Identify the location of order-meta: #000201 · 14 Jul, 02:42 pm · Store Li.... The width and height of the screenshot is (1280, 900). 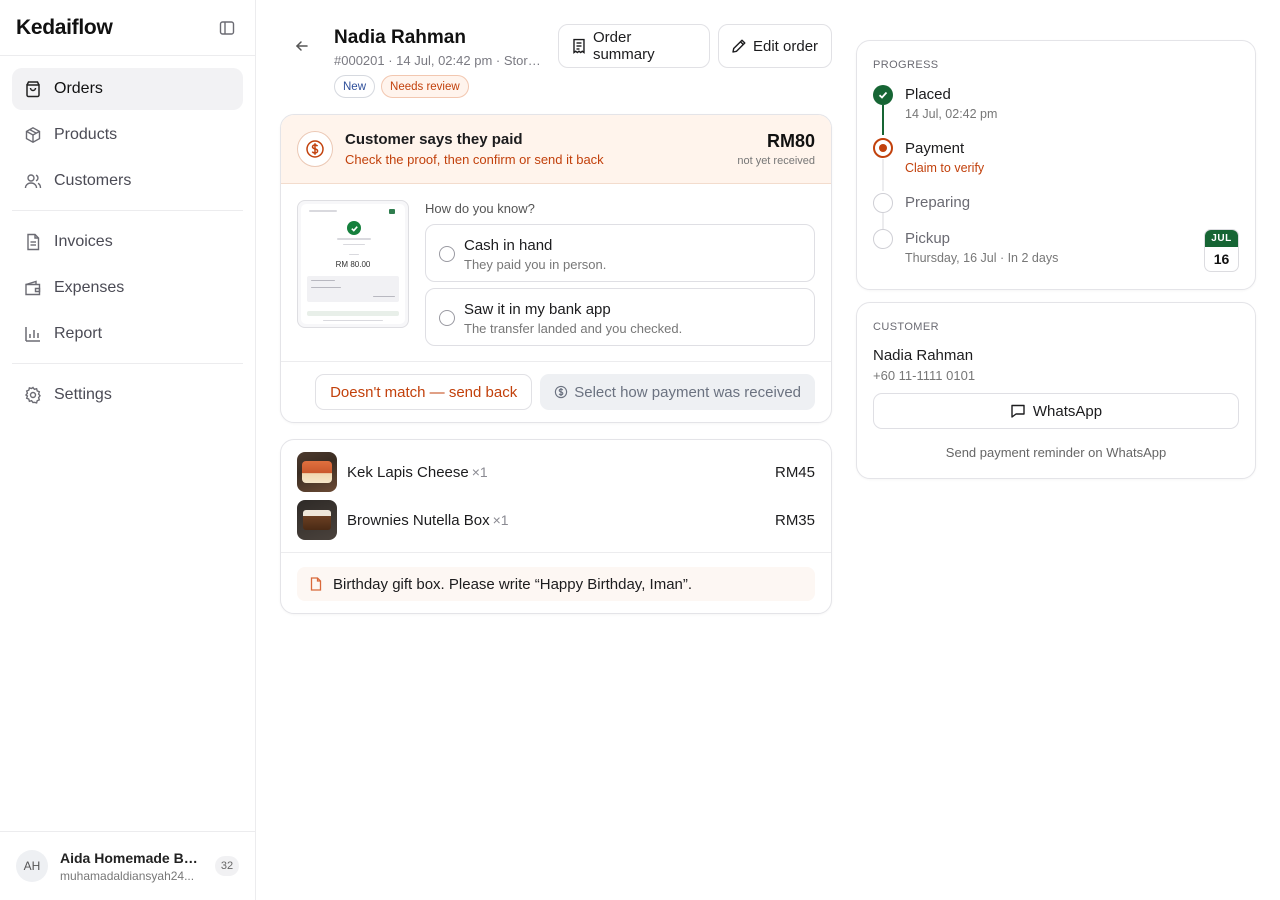
(440, 60).